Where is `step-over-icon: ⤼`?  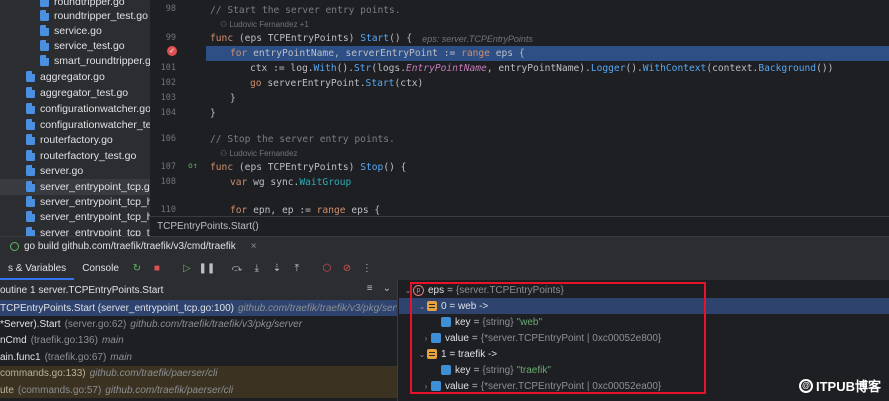
step-over-icon: ⤼ is located at coordinates (237, 268).